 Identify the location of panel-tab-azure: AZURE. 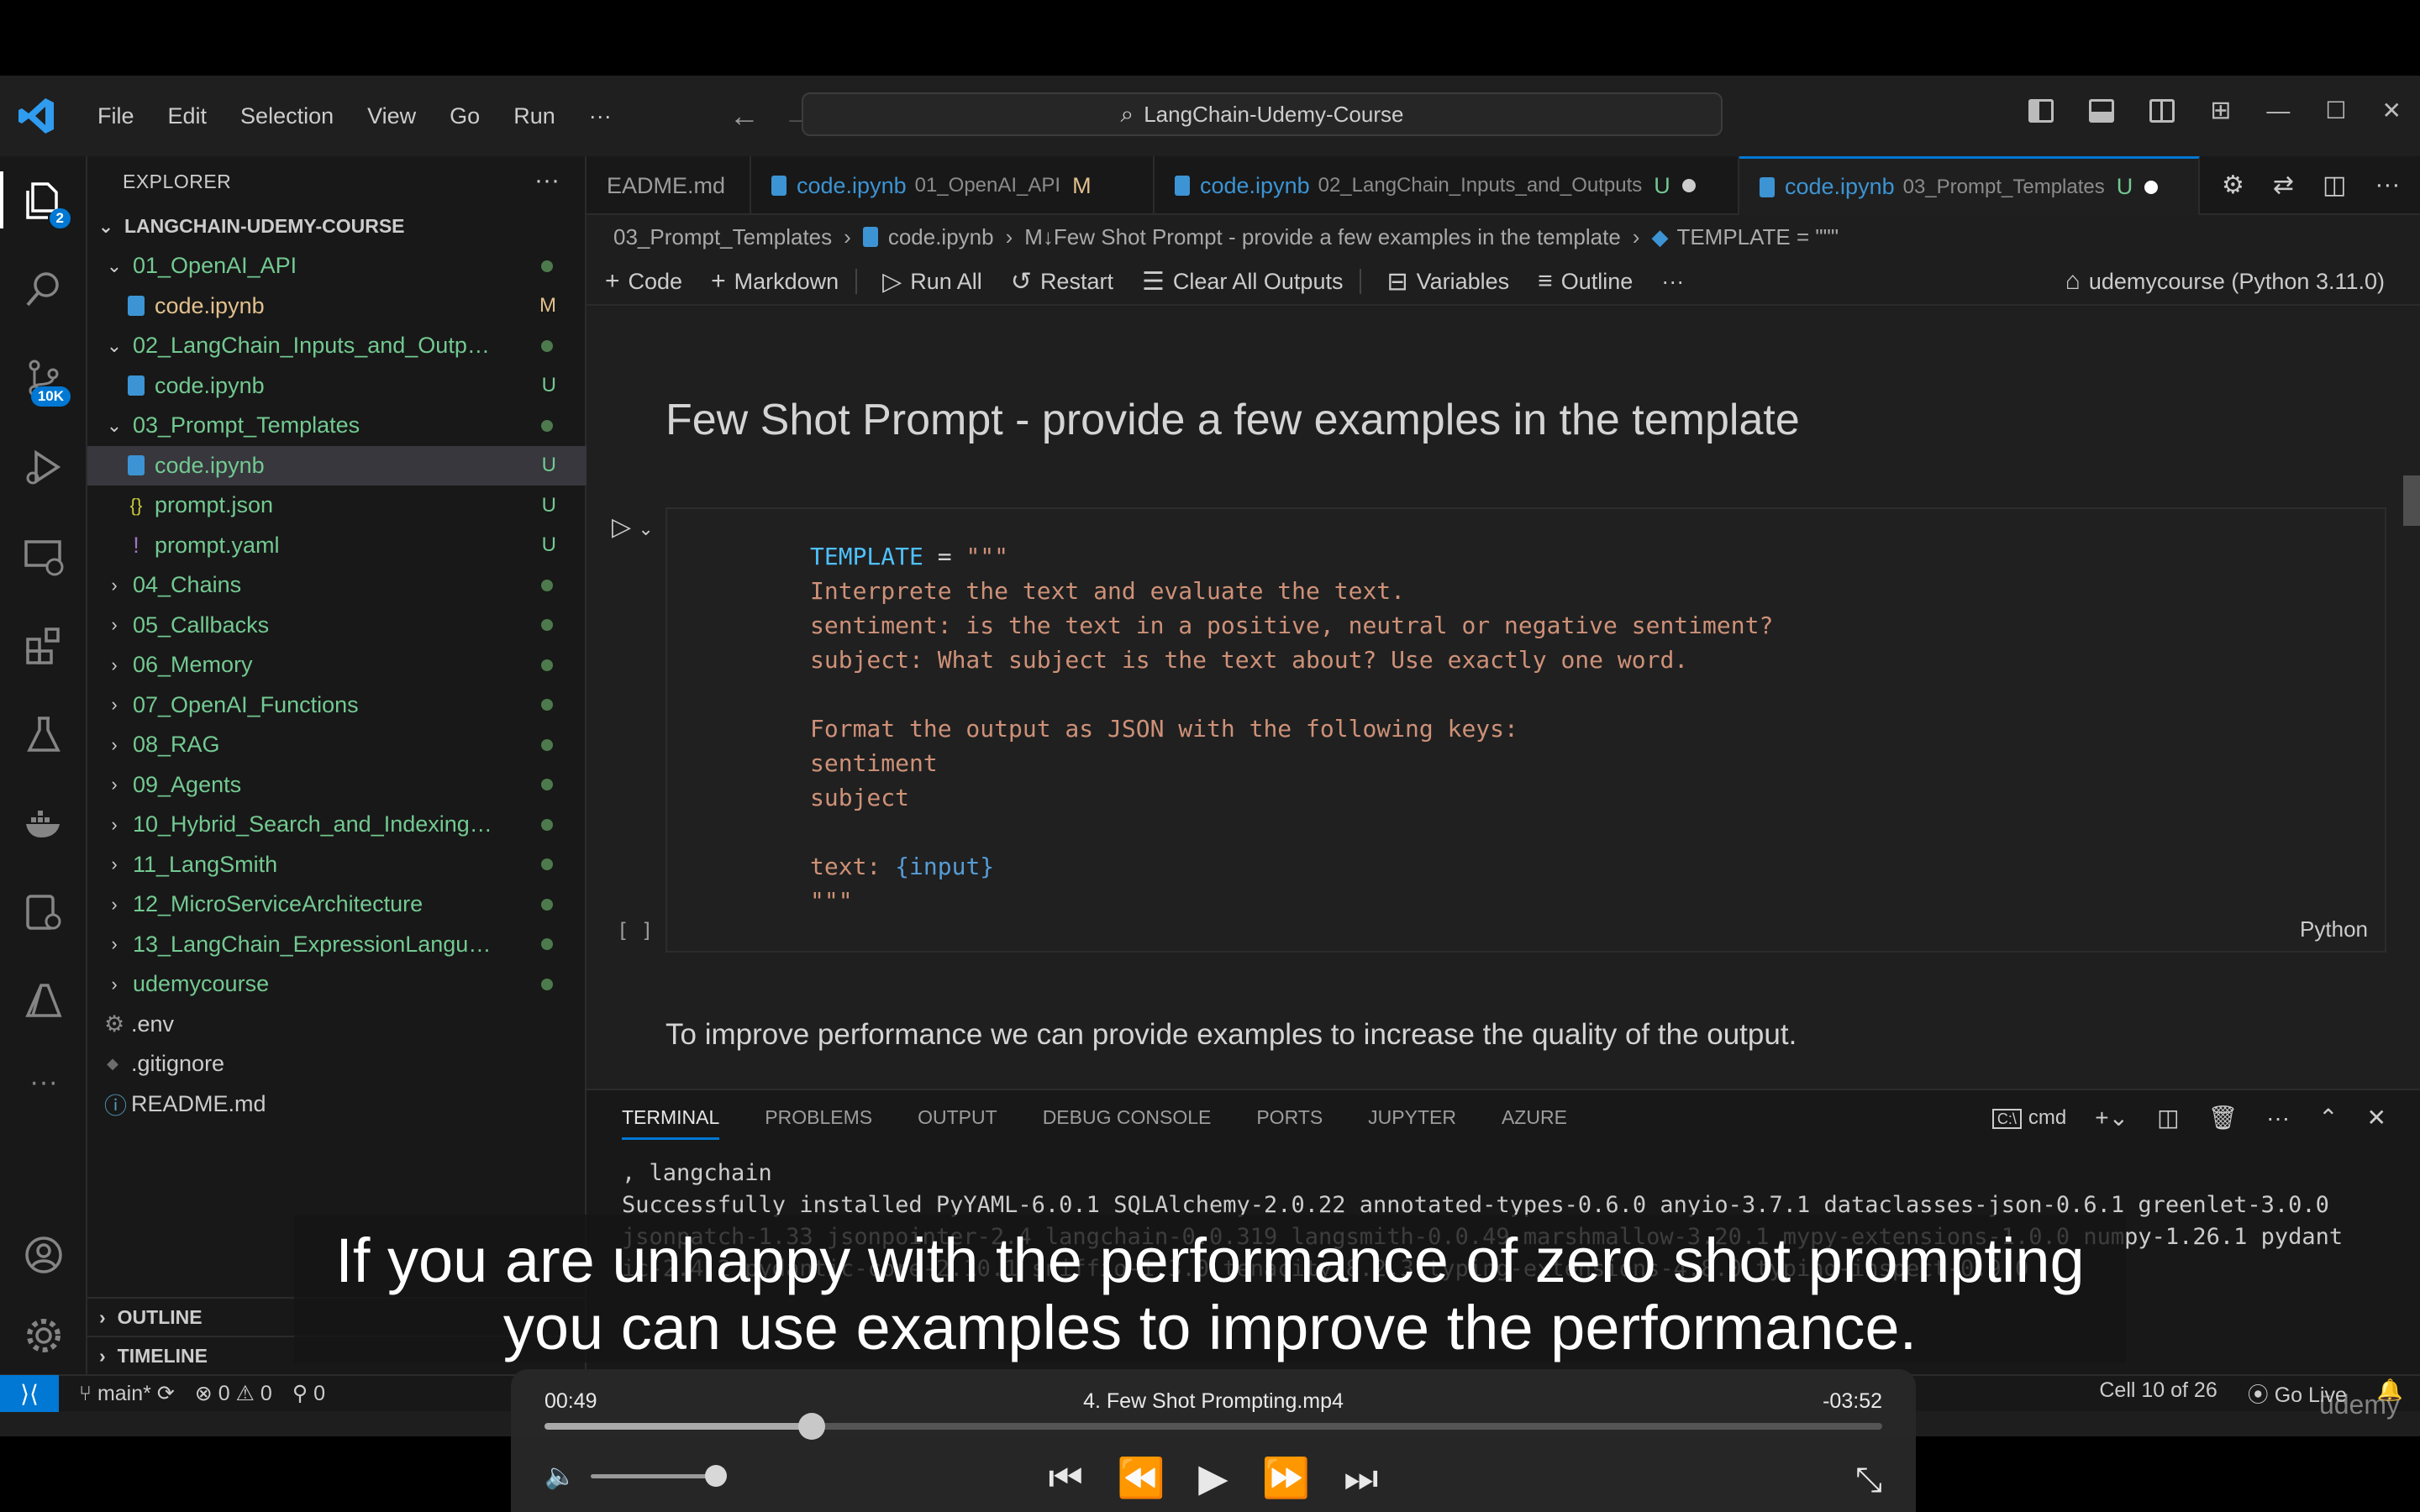
(1534, 1117).